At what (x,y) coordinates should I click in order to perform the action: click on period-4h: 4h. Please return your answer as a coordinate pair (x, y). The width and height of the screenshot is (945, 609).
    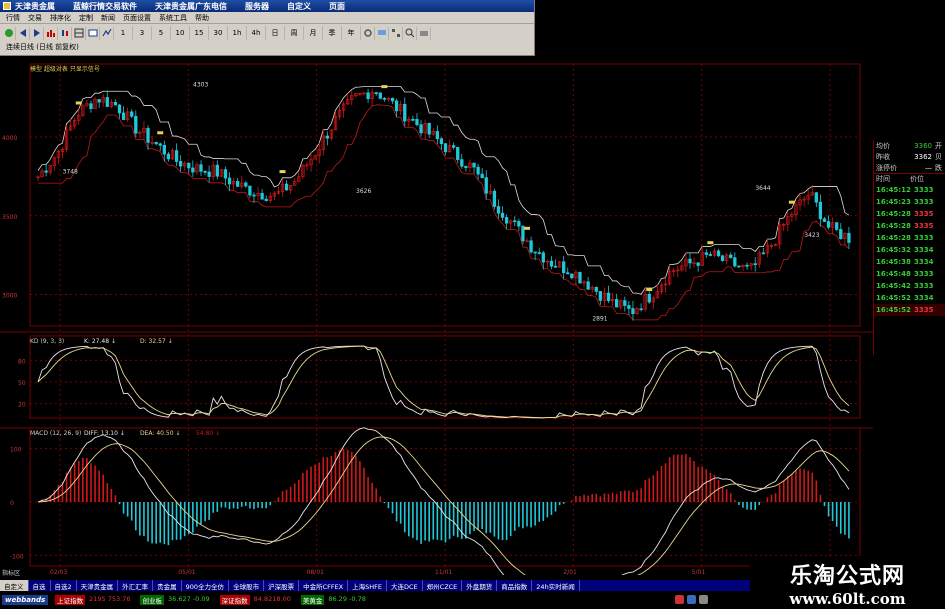
    Looking at the image, I should click on (256, 33).